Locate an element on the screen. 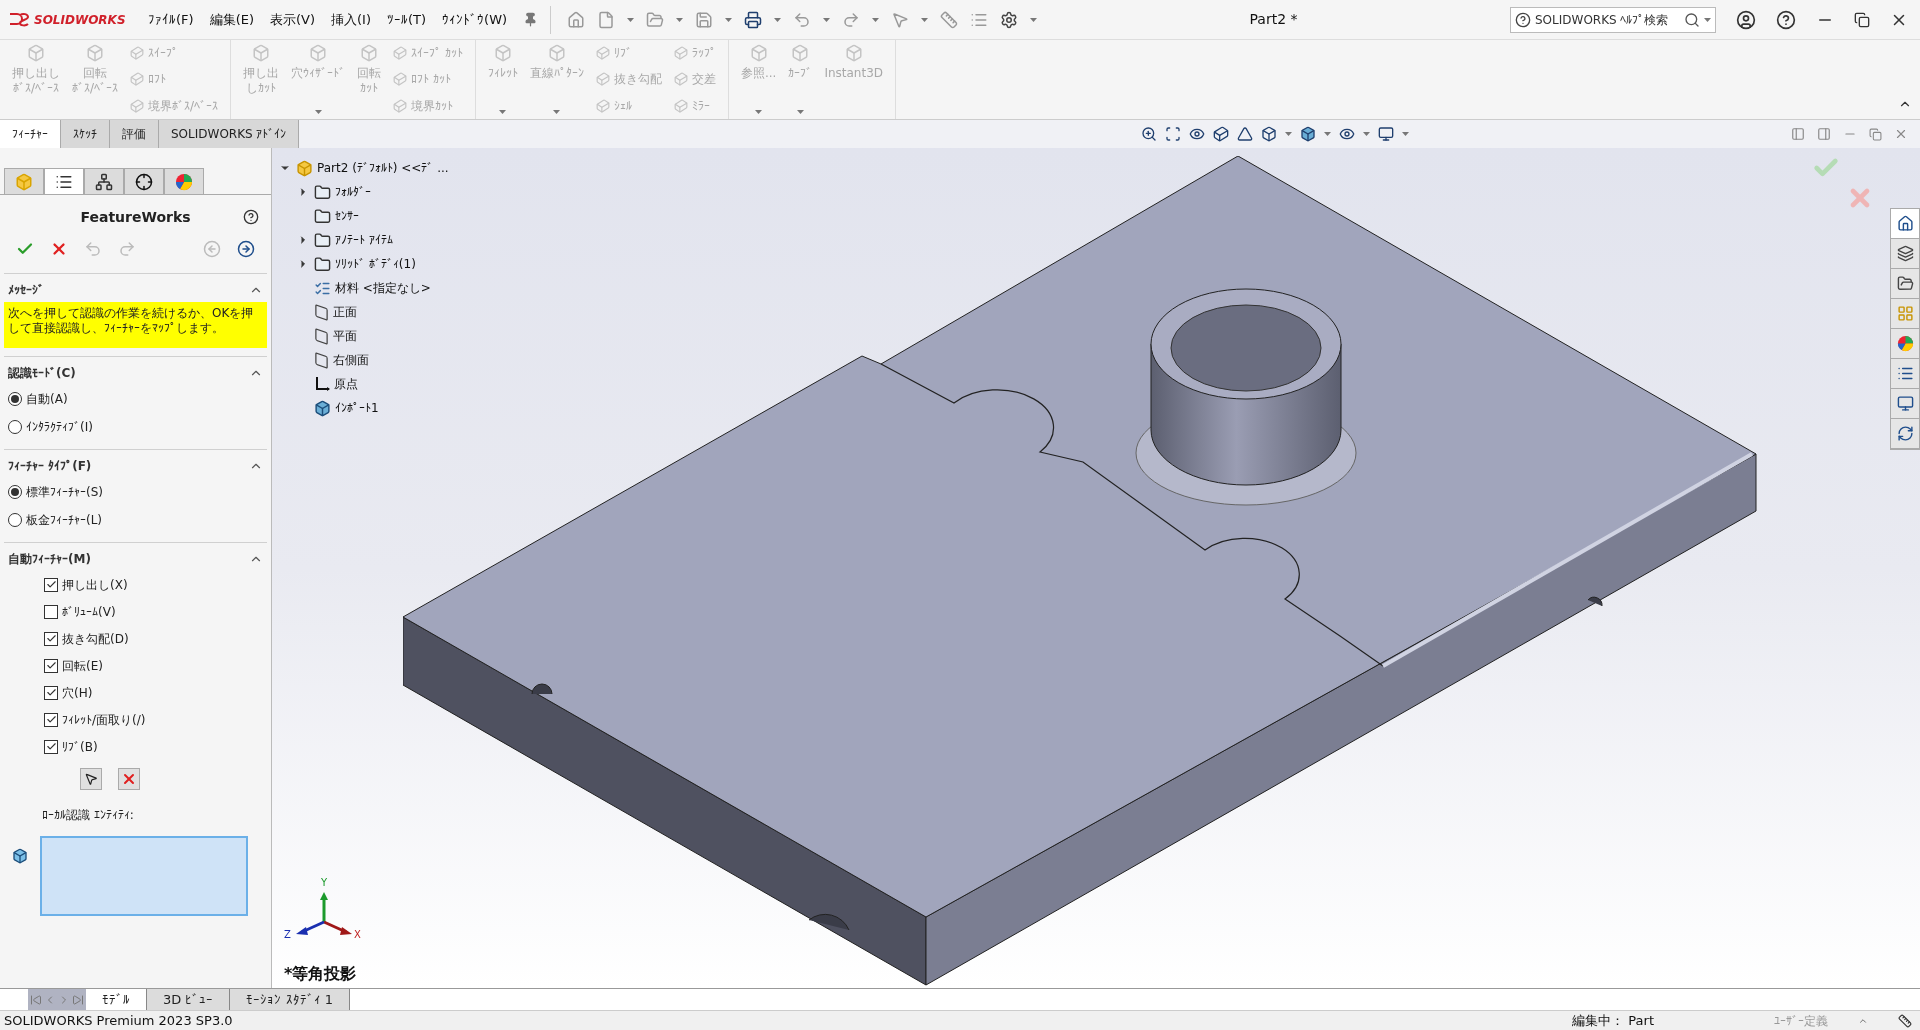 The height and width of the screenshot is (1030, 1920). section-title: 自動ﾌｨｰﾁｬｰ(M) is located at coordinates (49, 559).